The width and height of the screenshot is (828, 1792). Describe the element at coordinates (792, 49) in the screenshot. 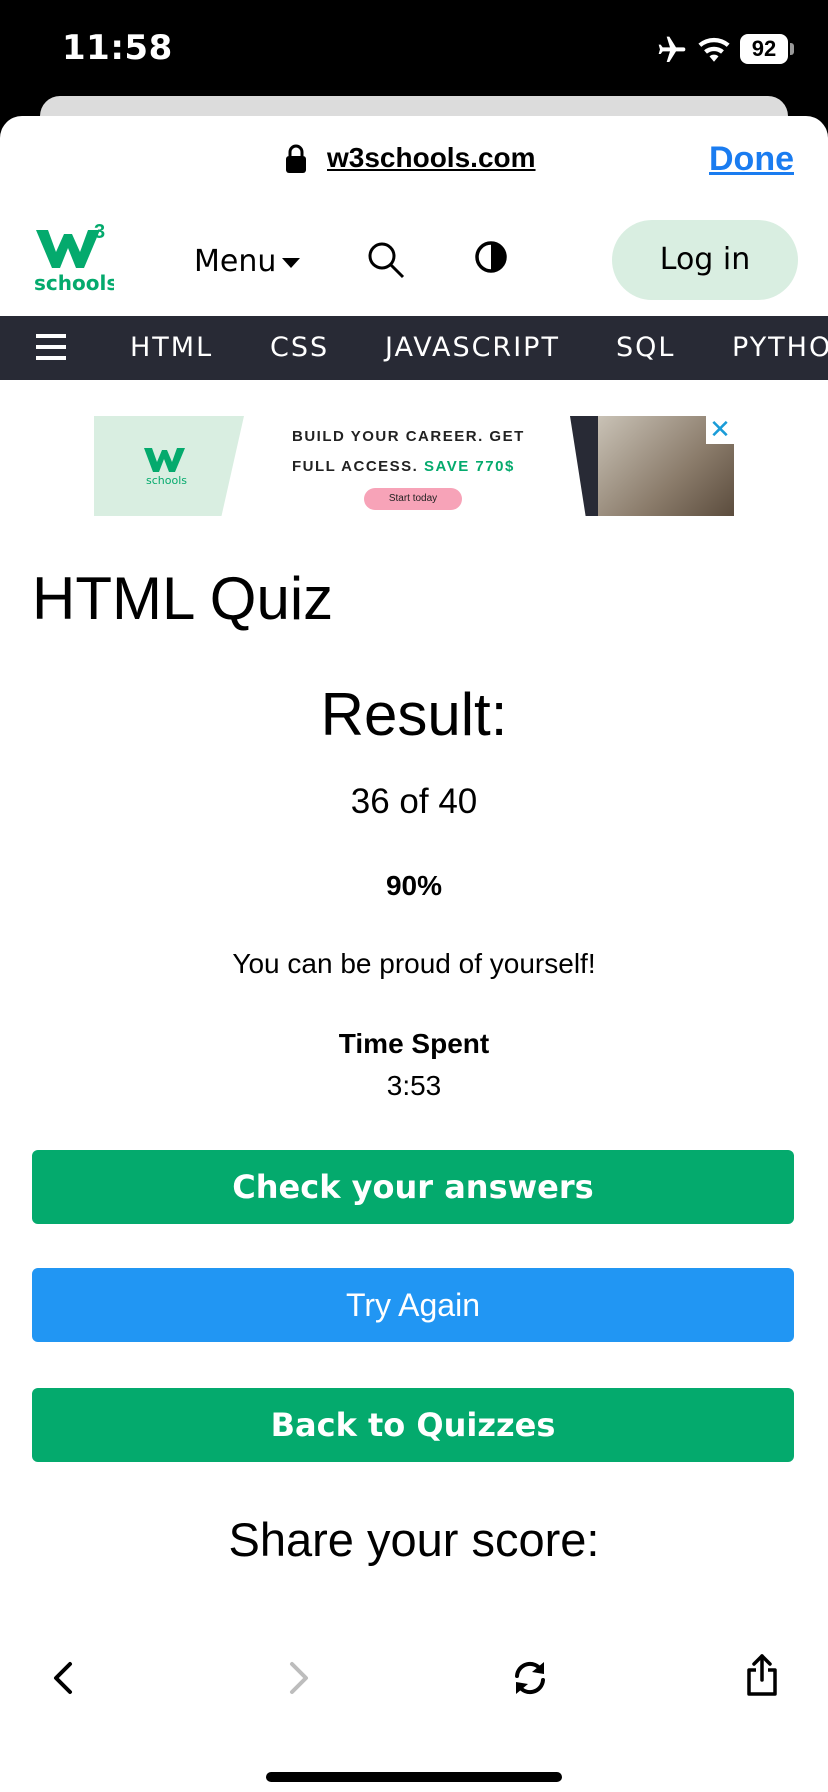

I see `battery-tip` at that location.